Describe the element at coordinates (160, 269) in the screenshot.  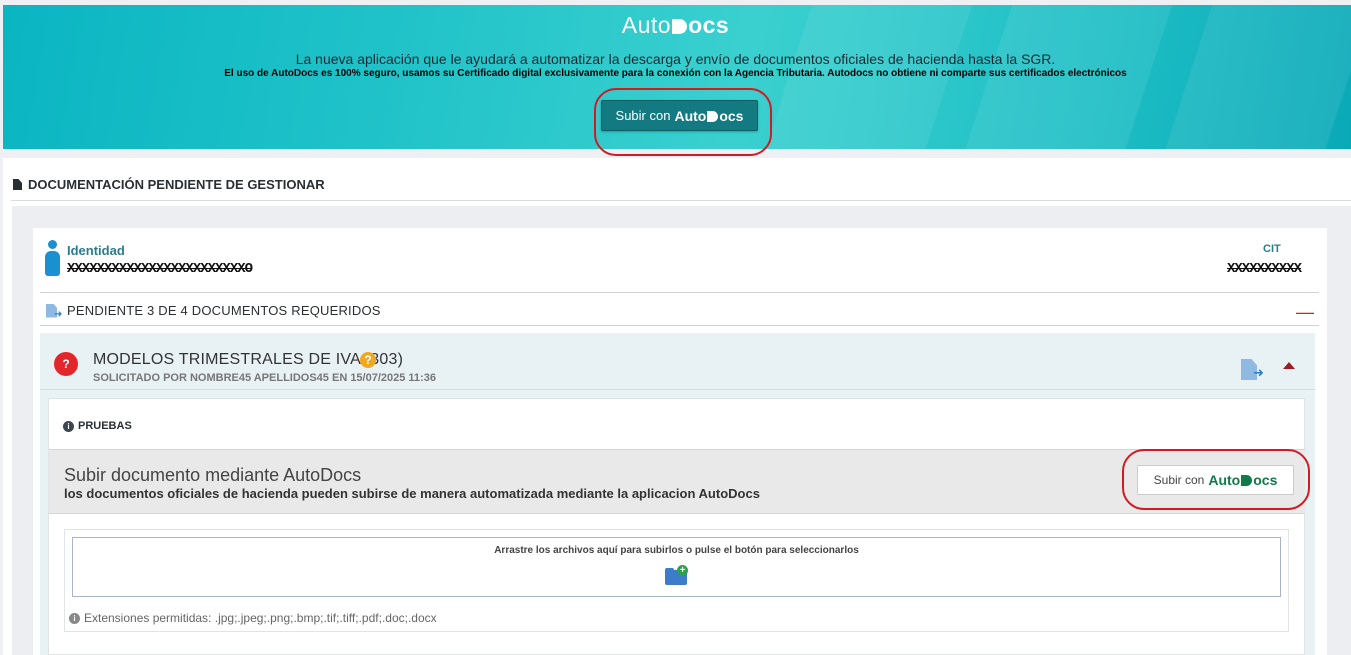
I see `identity-value: XXXXXXXXXXXXXXXXXXXXXXXXO` at that location.